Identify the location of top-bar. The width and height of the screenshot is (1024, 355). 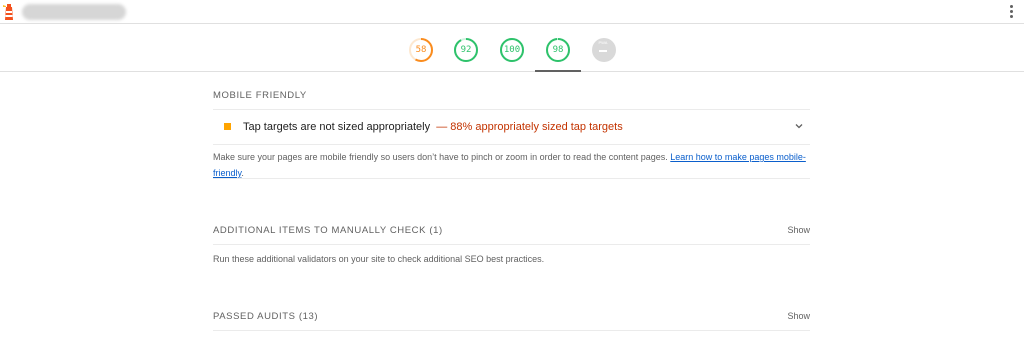
(512, 12).